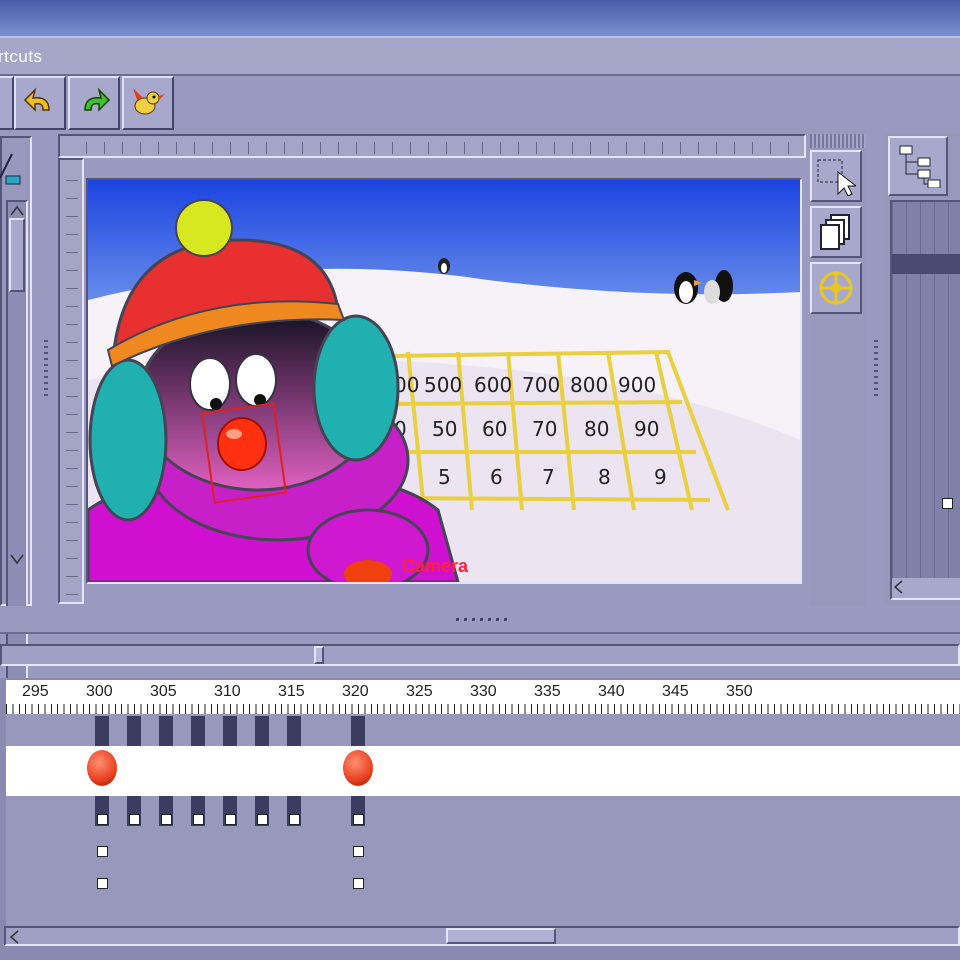 The width and height of the screenshot is (960, 960). What do you see at coordinates (17, 255) in the screenshot?
I see `scroll-thumb` at bounding box center [17, 255].